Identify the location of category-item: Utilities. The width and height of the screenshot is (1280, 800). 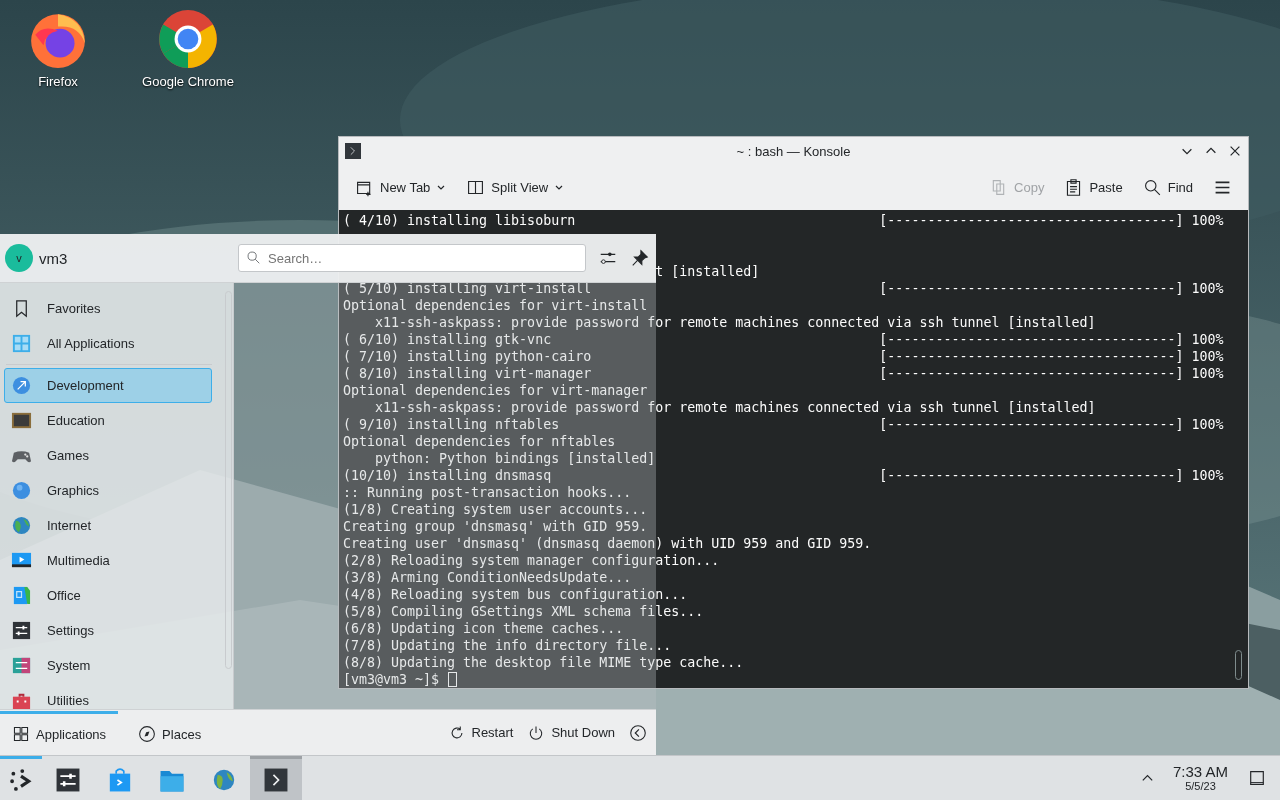
(108, 696).